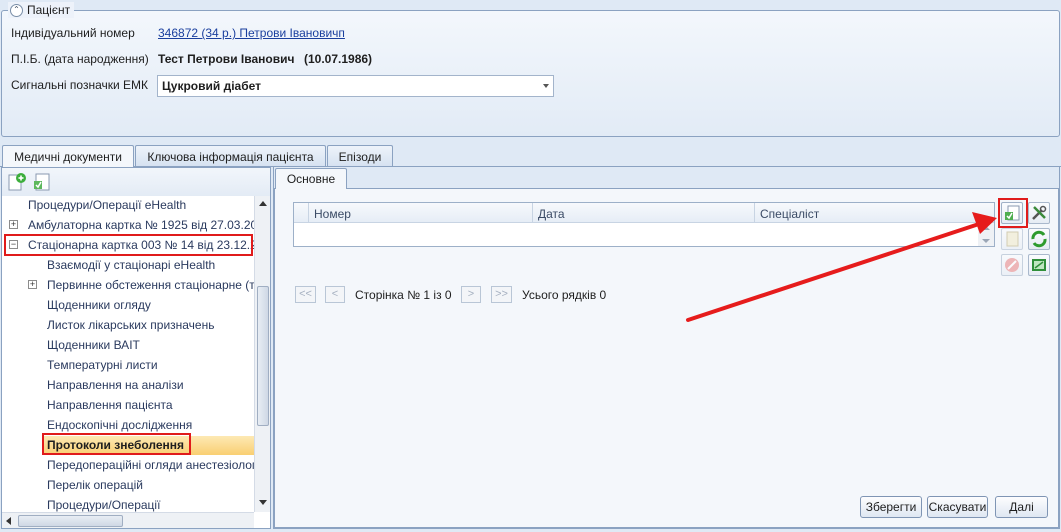 Image resolution: width=1061 pixels, height=532 pixels. I want to click on signals-label: Сигнальні позначки ЕМК, so click(80, 85).